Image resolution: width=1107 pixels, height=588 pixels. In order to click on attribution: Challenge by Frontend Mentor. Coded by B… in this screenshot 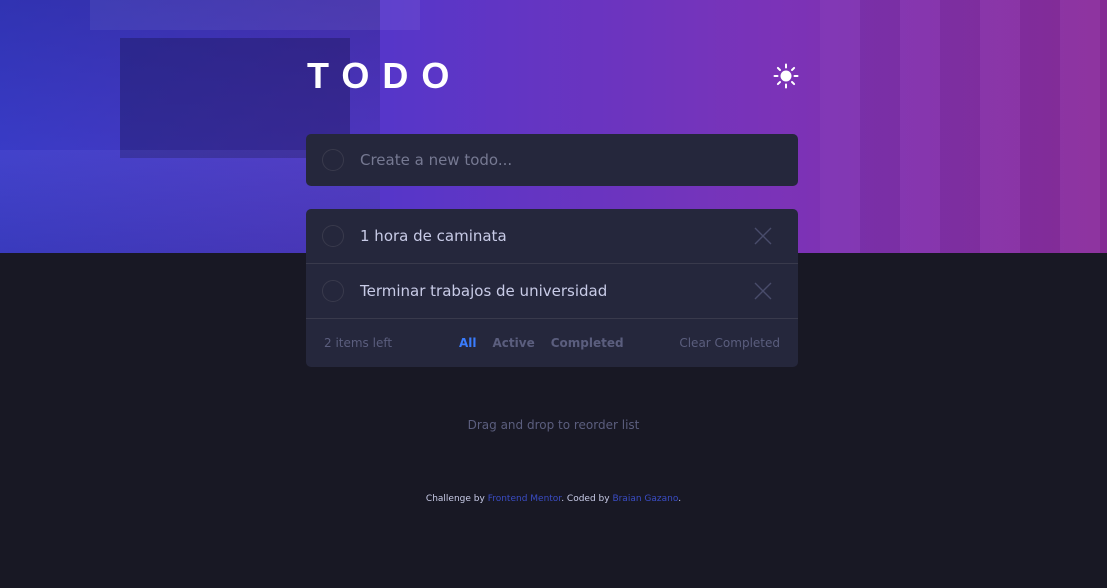, I will do `click(553, 499)`.